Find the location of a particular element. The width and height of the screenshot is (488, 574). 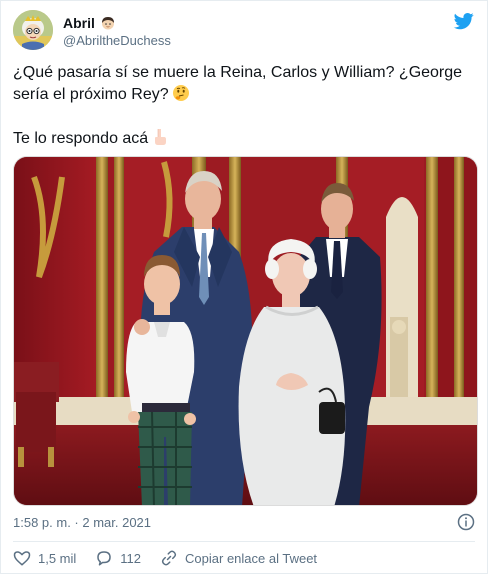

author-name-text: Abril is located at coordinates (79, 23).